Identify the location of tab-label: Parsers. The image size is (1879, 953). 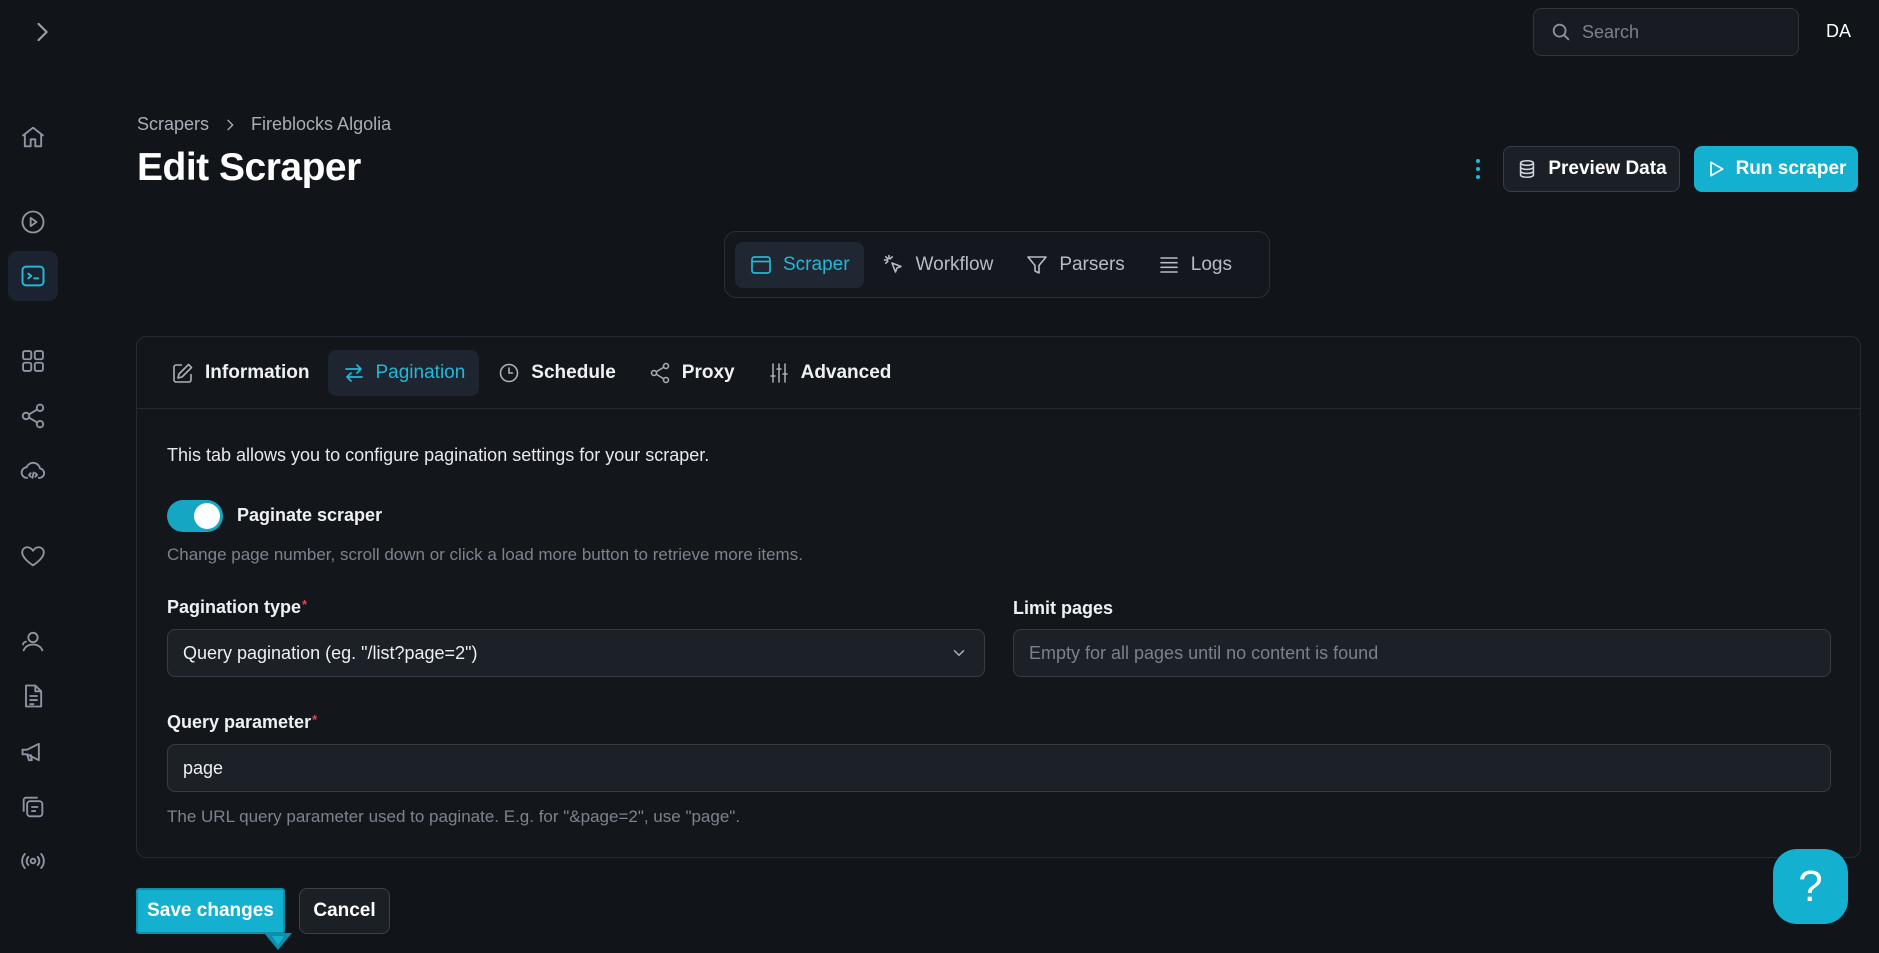
(1092, 264).